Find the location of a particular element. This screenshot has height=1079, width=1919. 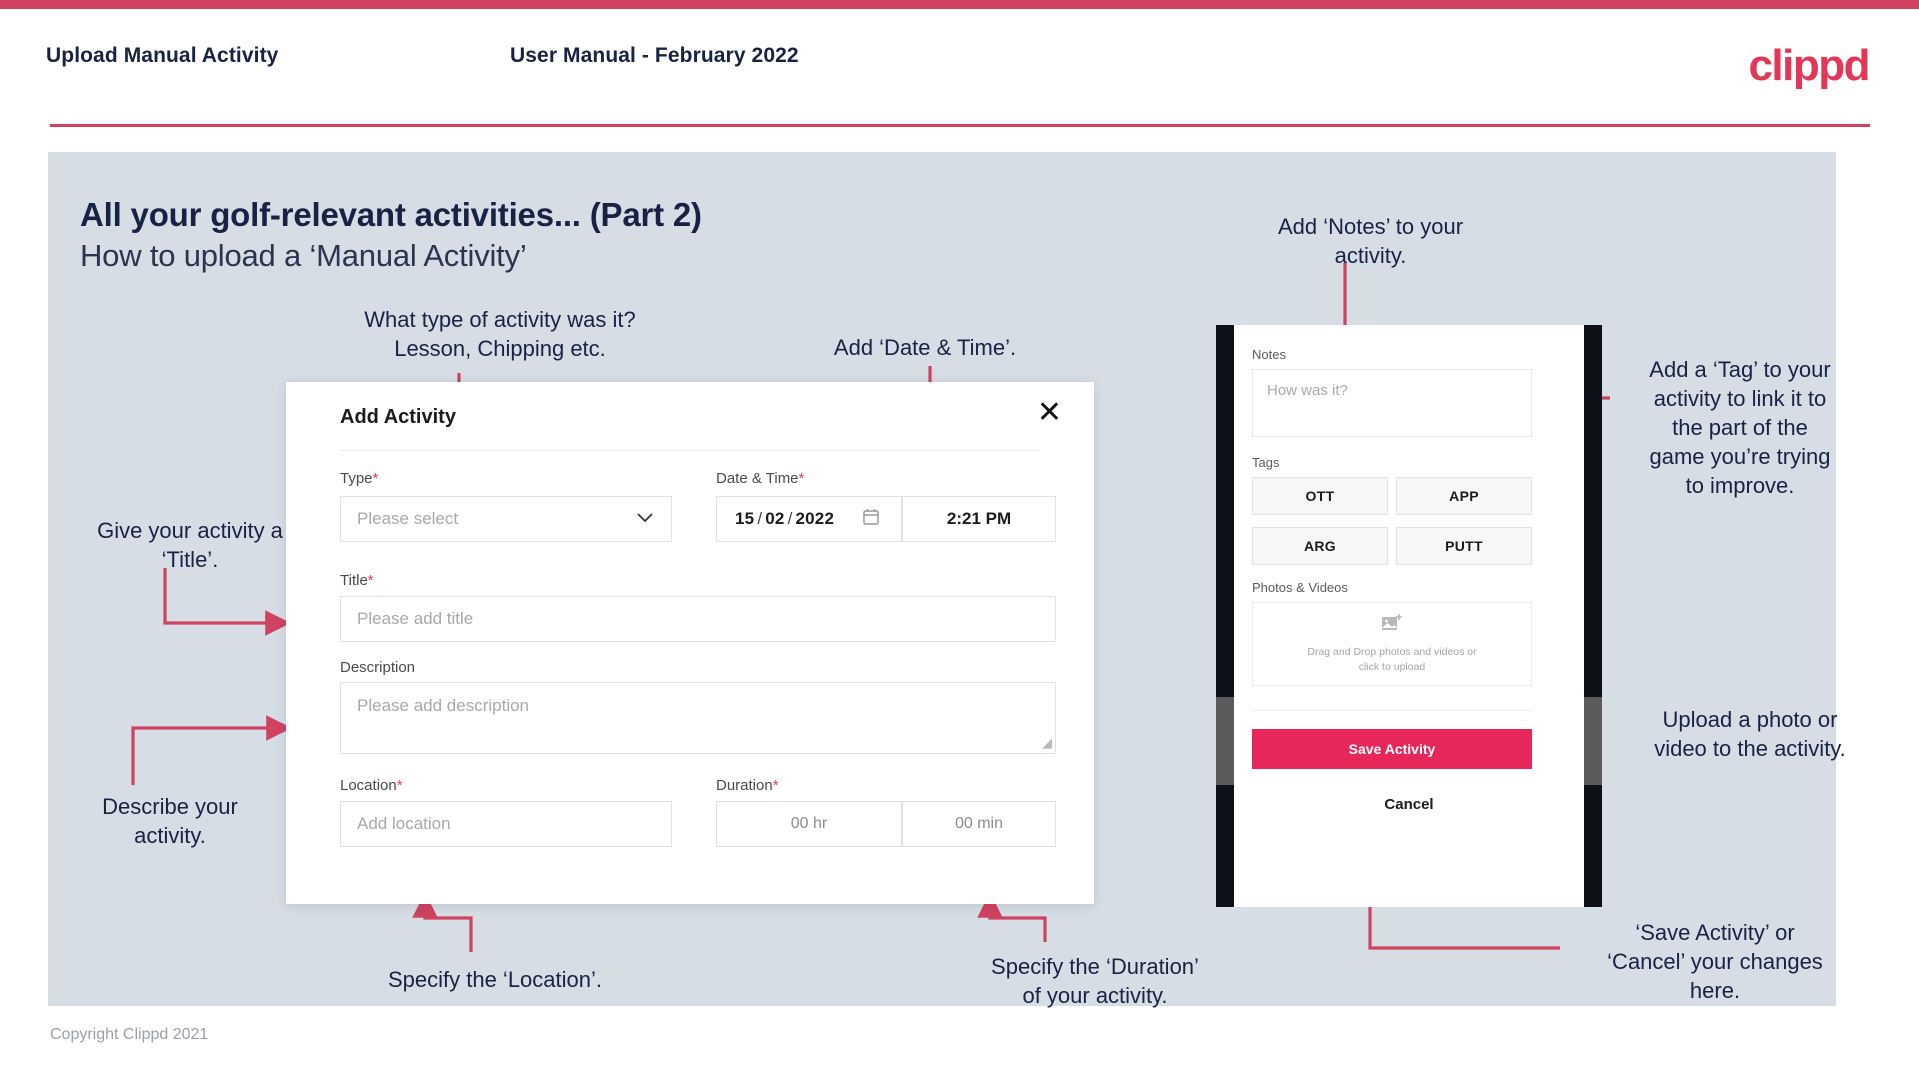

date-input: 15/02/2022 is located at coordinates (809, 519).